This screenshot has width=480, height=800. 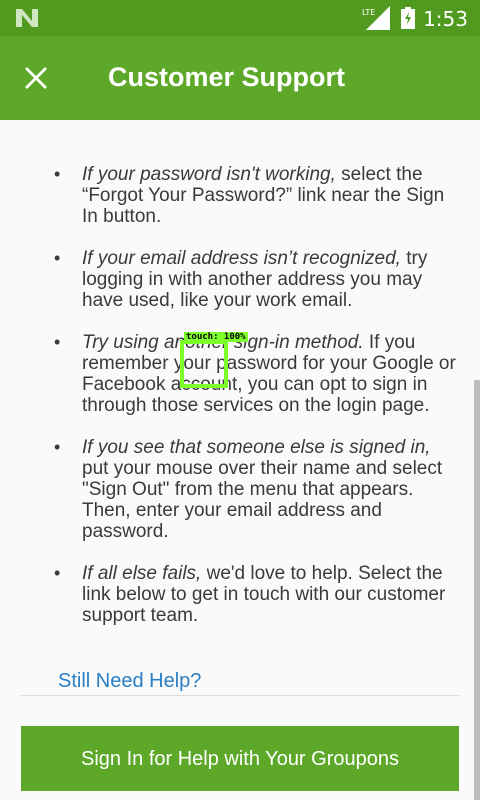 I want to click on battery-charging-icon, so click(x=408, y=18).